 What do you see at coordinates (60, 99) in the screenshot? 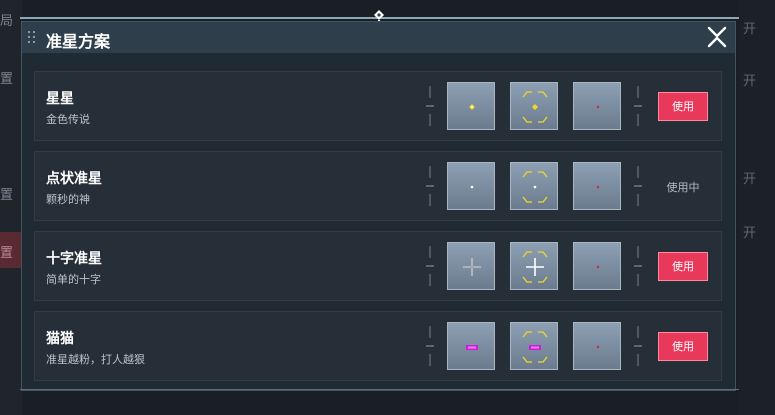
I see `crosshair-name: 星星` at bounding box center [60, 99].